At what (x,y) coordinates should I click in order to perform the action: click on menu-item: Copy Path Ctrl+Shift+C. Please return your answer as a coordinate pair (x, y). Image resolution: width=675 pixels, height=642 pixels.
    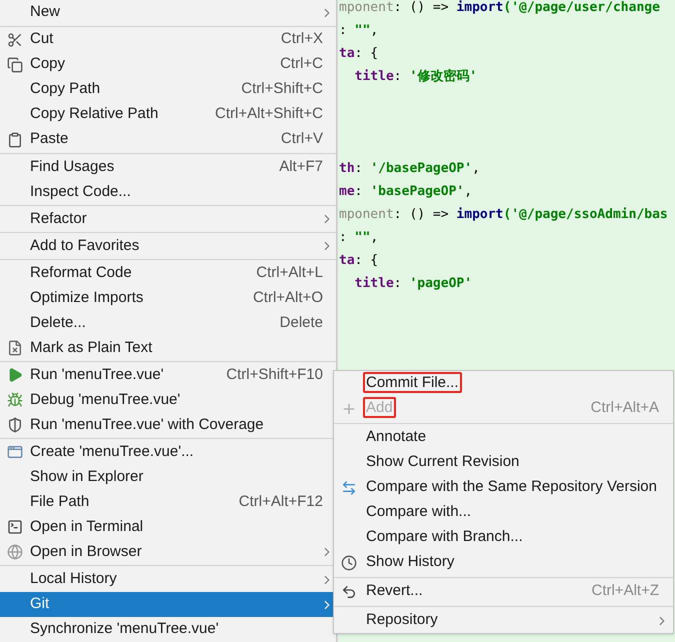
    Looking at the image, I should click on (168, 89).